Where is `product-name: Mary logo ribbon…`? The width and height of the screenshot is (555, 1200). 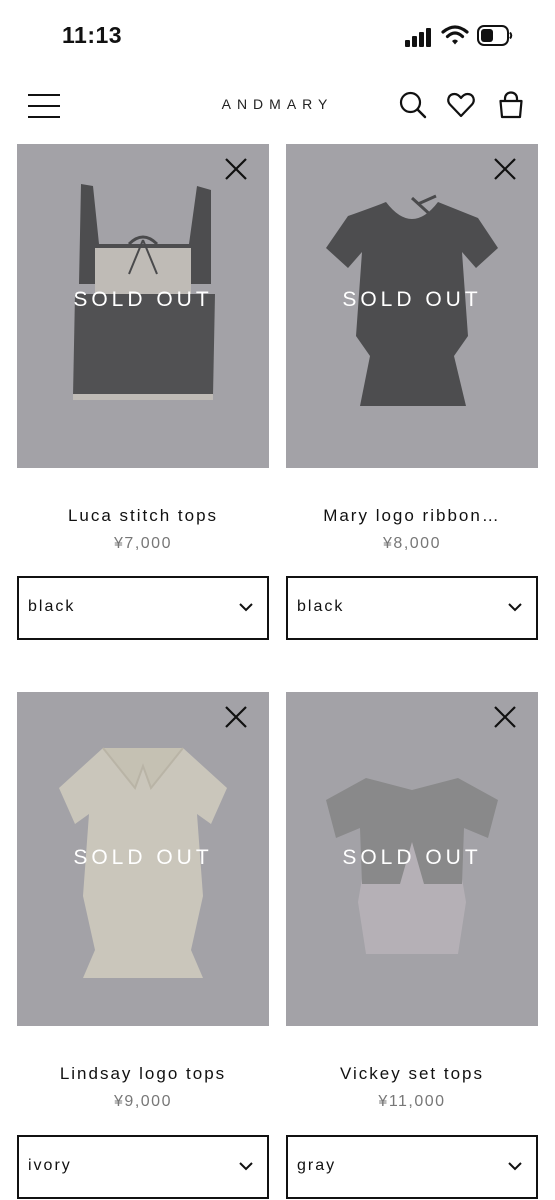 product-name: Mary logo ribbon… is located at coordinates (412, 516).